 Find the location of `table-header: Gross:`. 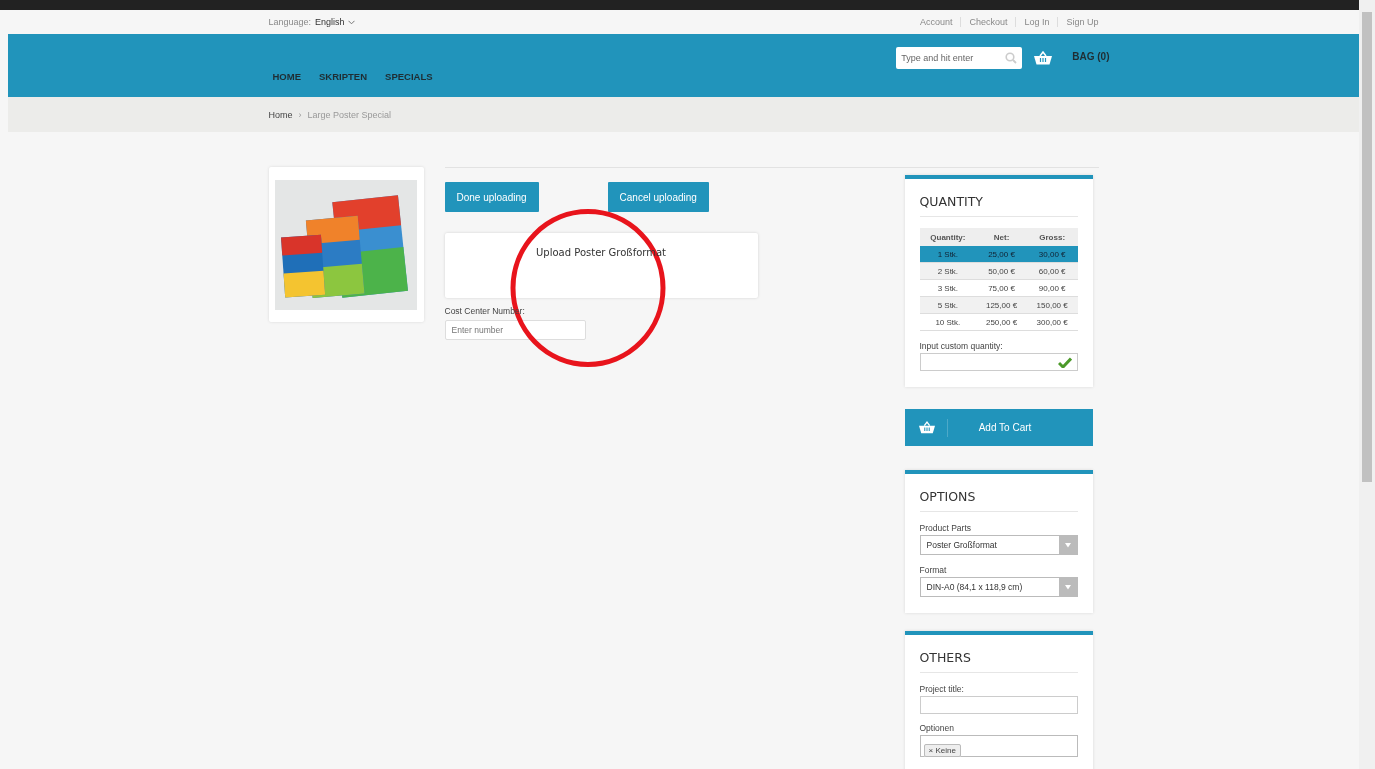

table-header: Gross: is located at coordinates (1052, 237).